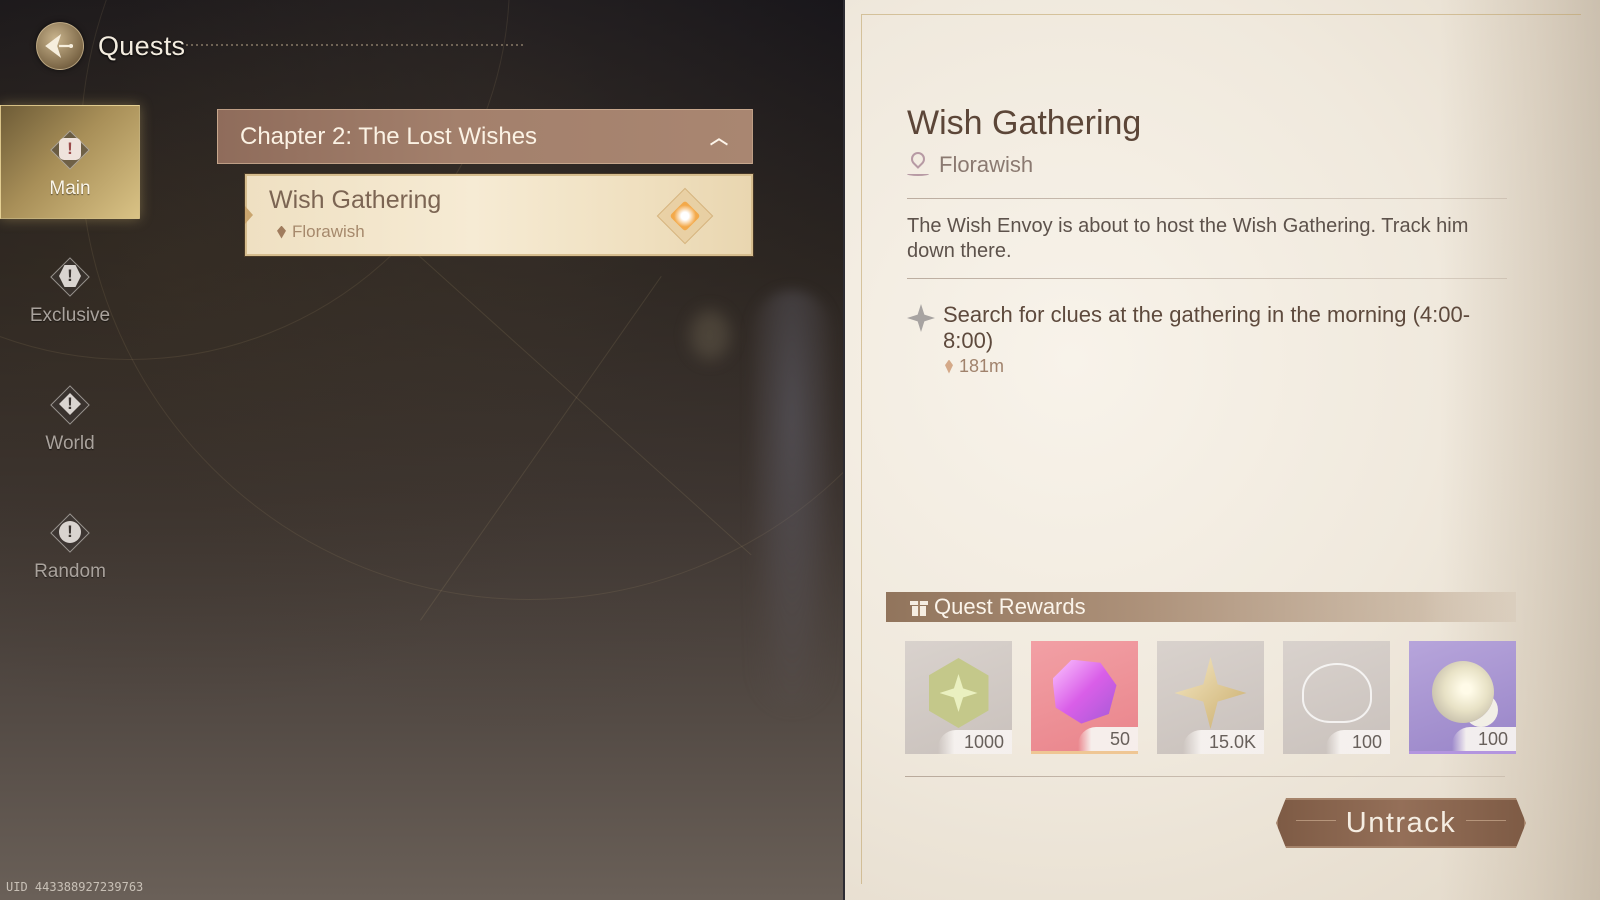  I want to click on chapter-header: Chapter 2: The Lost Wishes ︿, so click(485, 136).